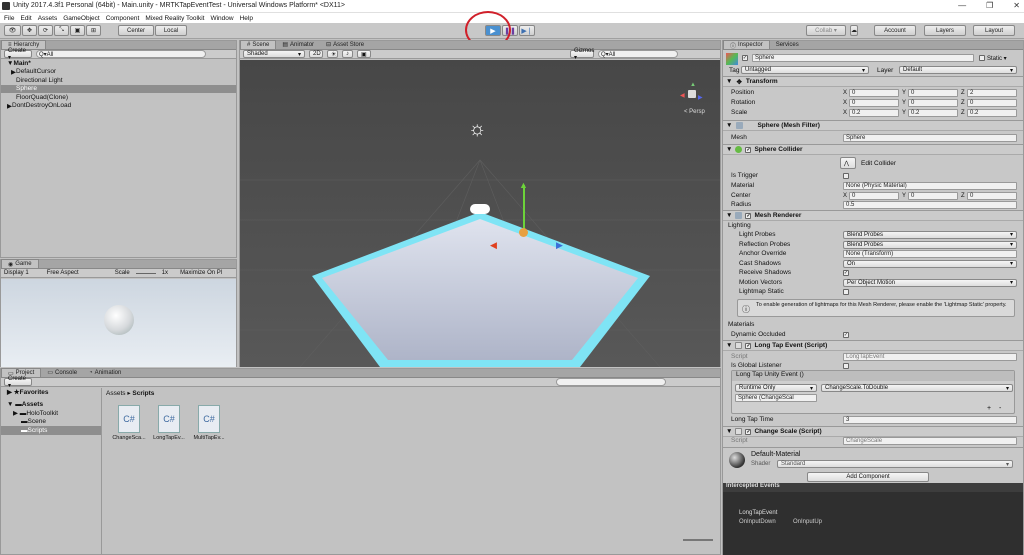 The width and height of the screenshot is (1024, 555). I want to click on menu-component: Component, so click(123, 18).